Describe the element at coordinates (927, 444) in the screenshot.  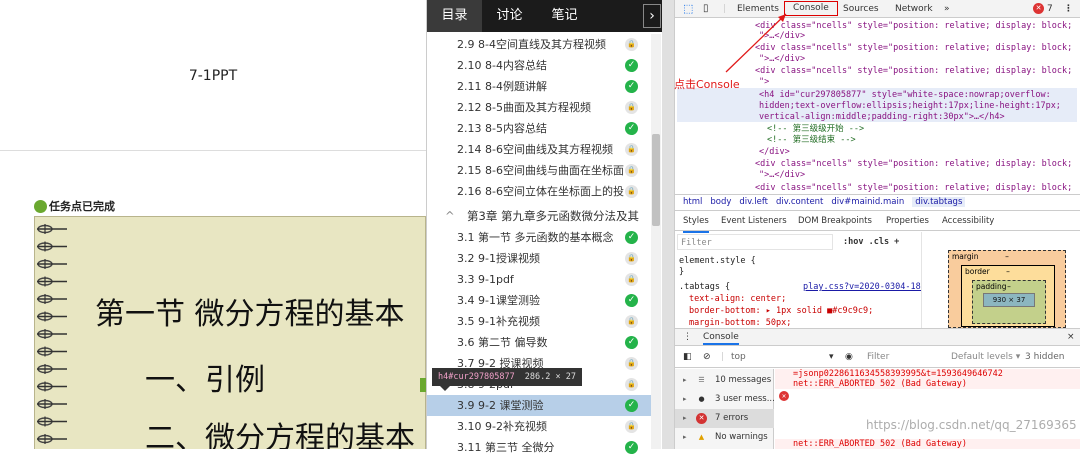
I see `console-message: net::ERR_ABORTED 502 (Bad Gateway)` at that location.